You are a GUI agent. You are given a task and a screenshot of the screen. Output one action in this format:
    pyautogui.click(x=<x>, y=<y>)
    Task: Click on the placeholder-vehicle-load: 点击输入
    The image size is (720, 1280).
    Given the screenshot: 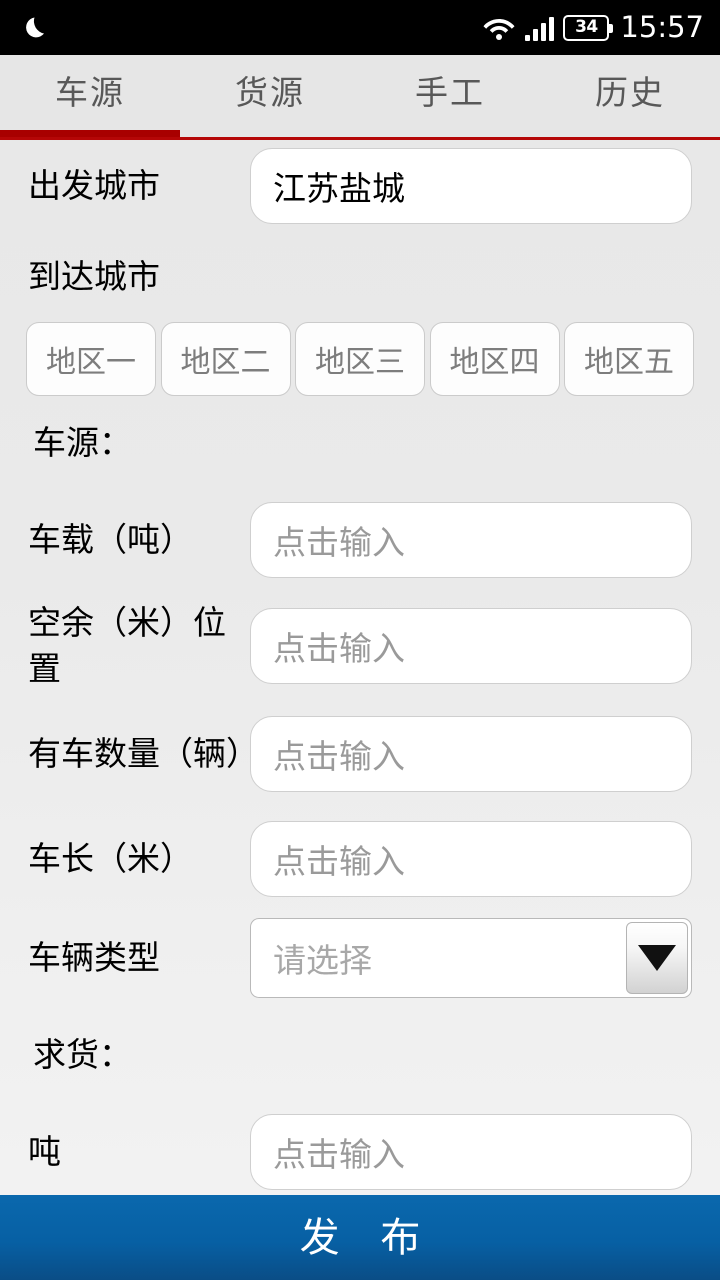 What is the action you would take?
    pyautogui.click(x=339, y=542)
    